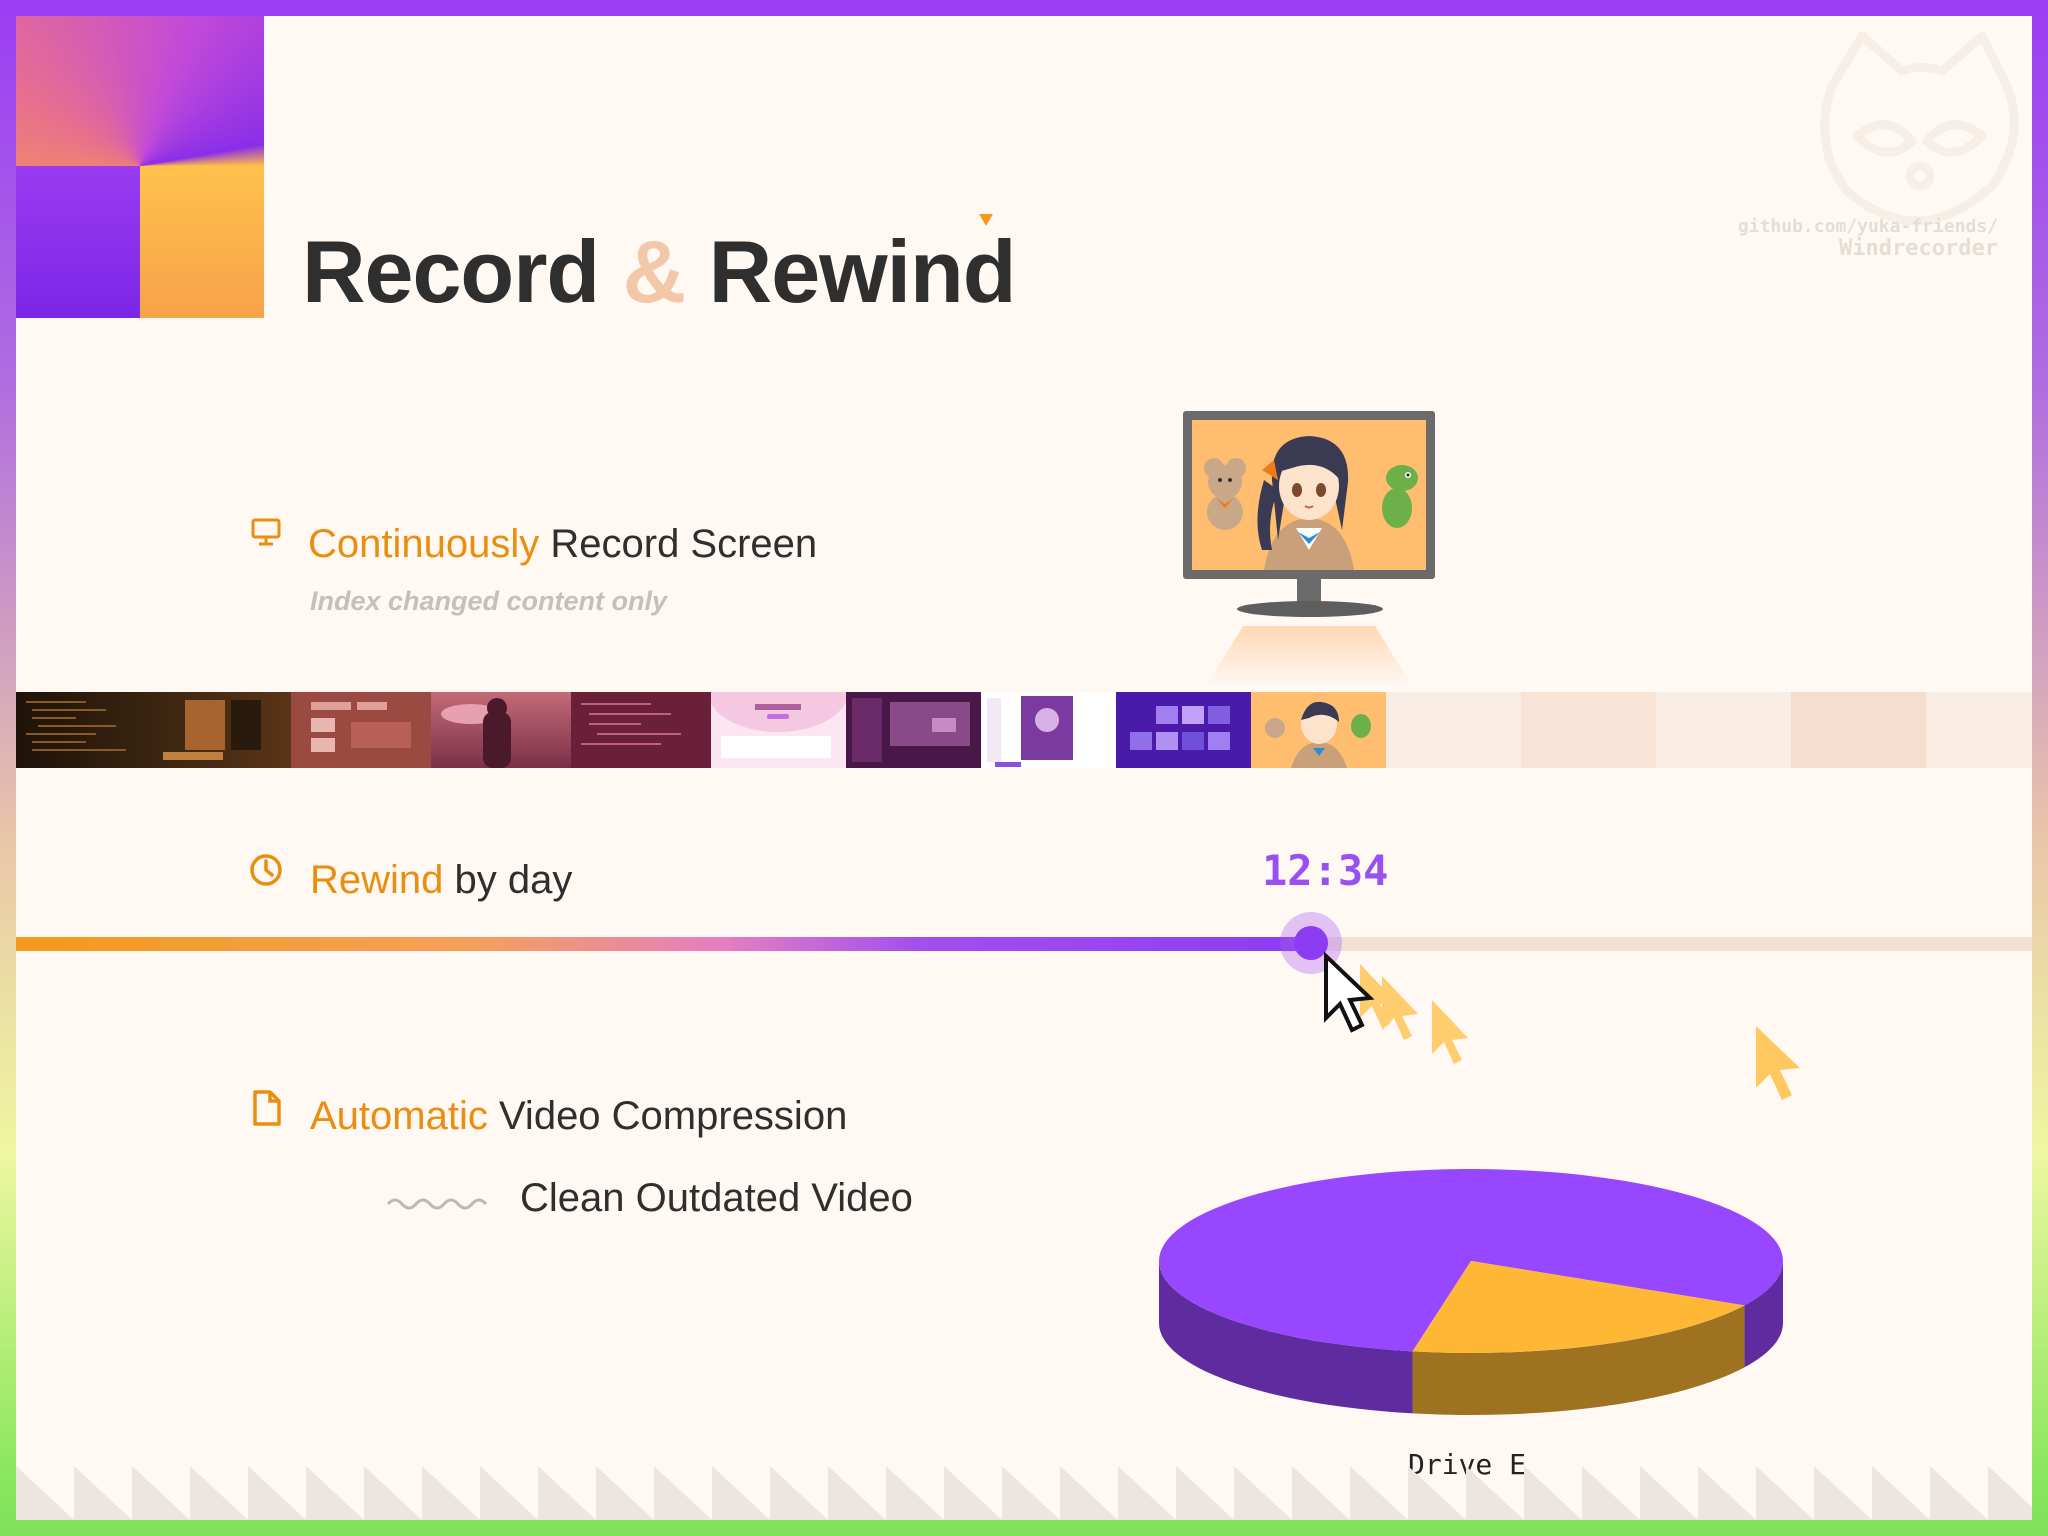 Image resolution: width=2048 pixels, height=1536 pixels. I want to click on chat-app-thumbnail, so click(778, 725).